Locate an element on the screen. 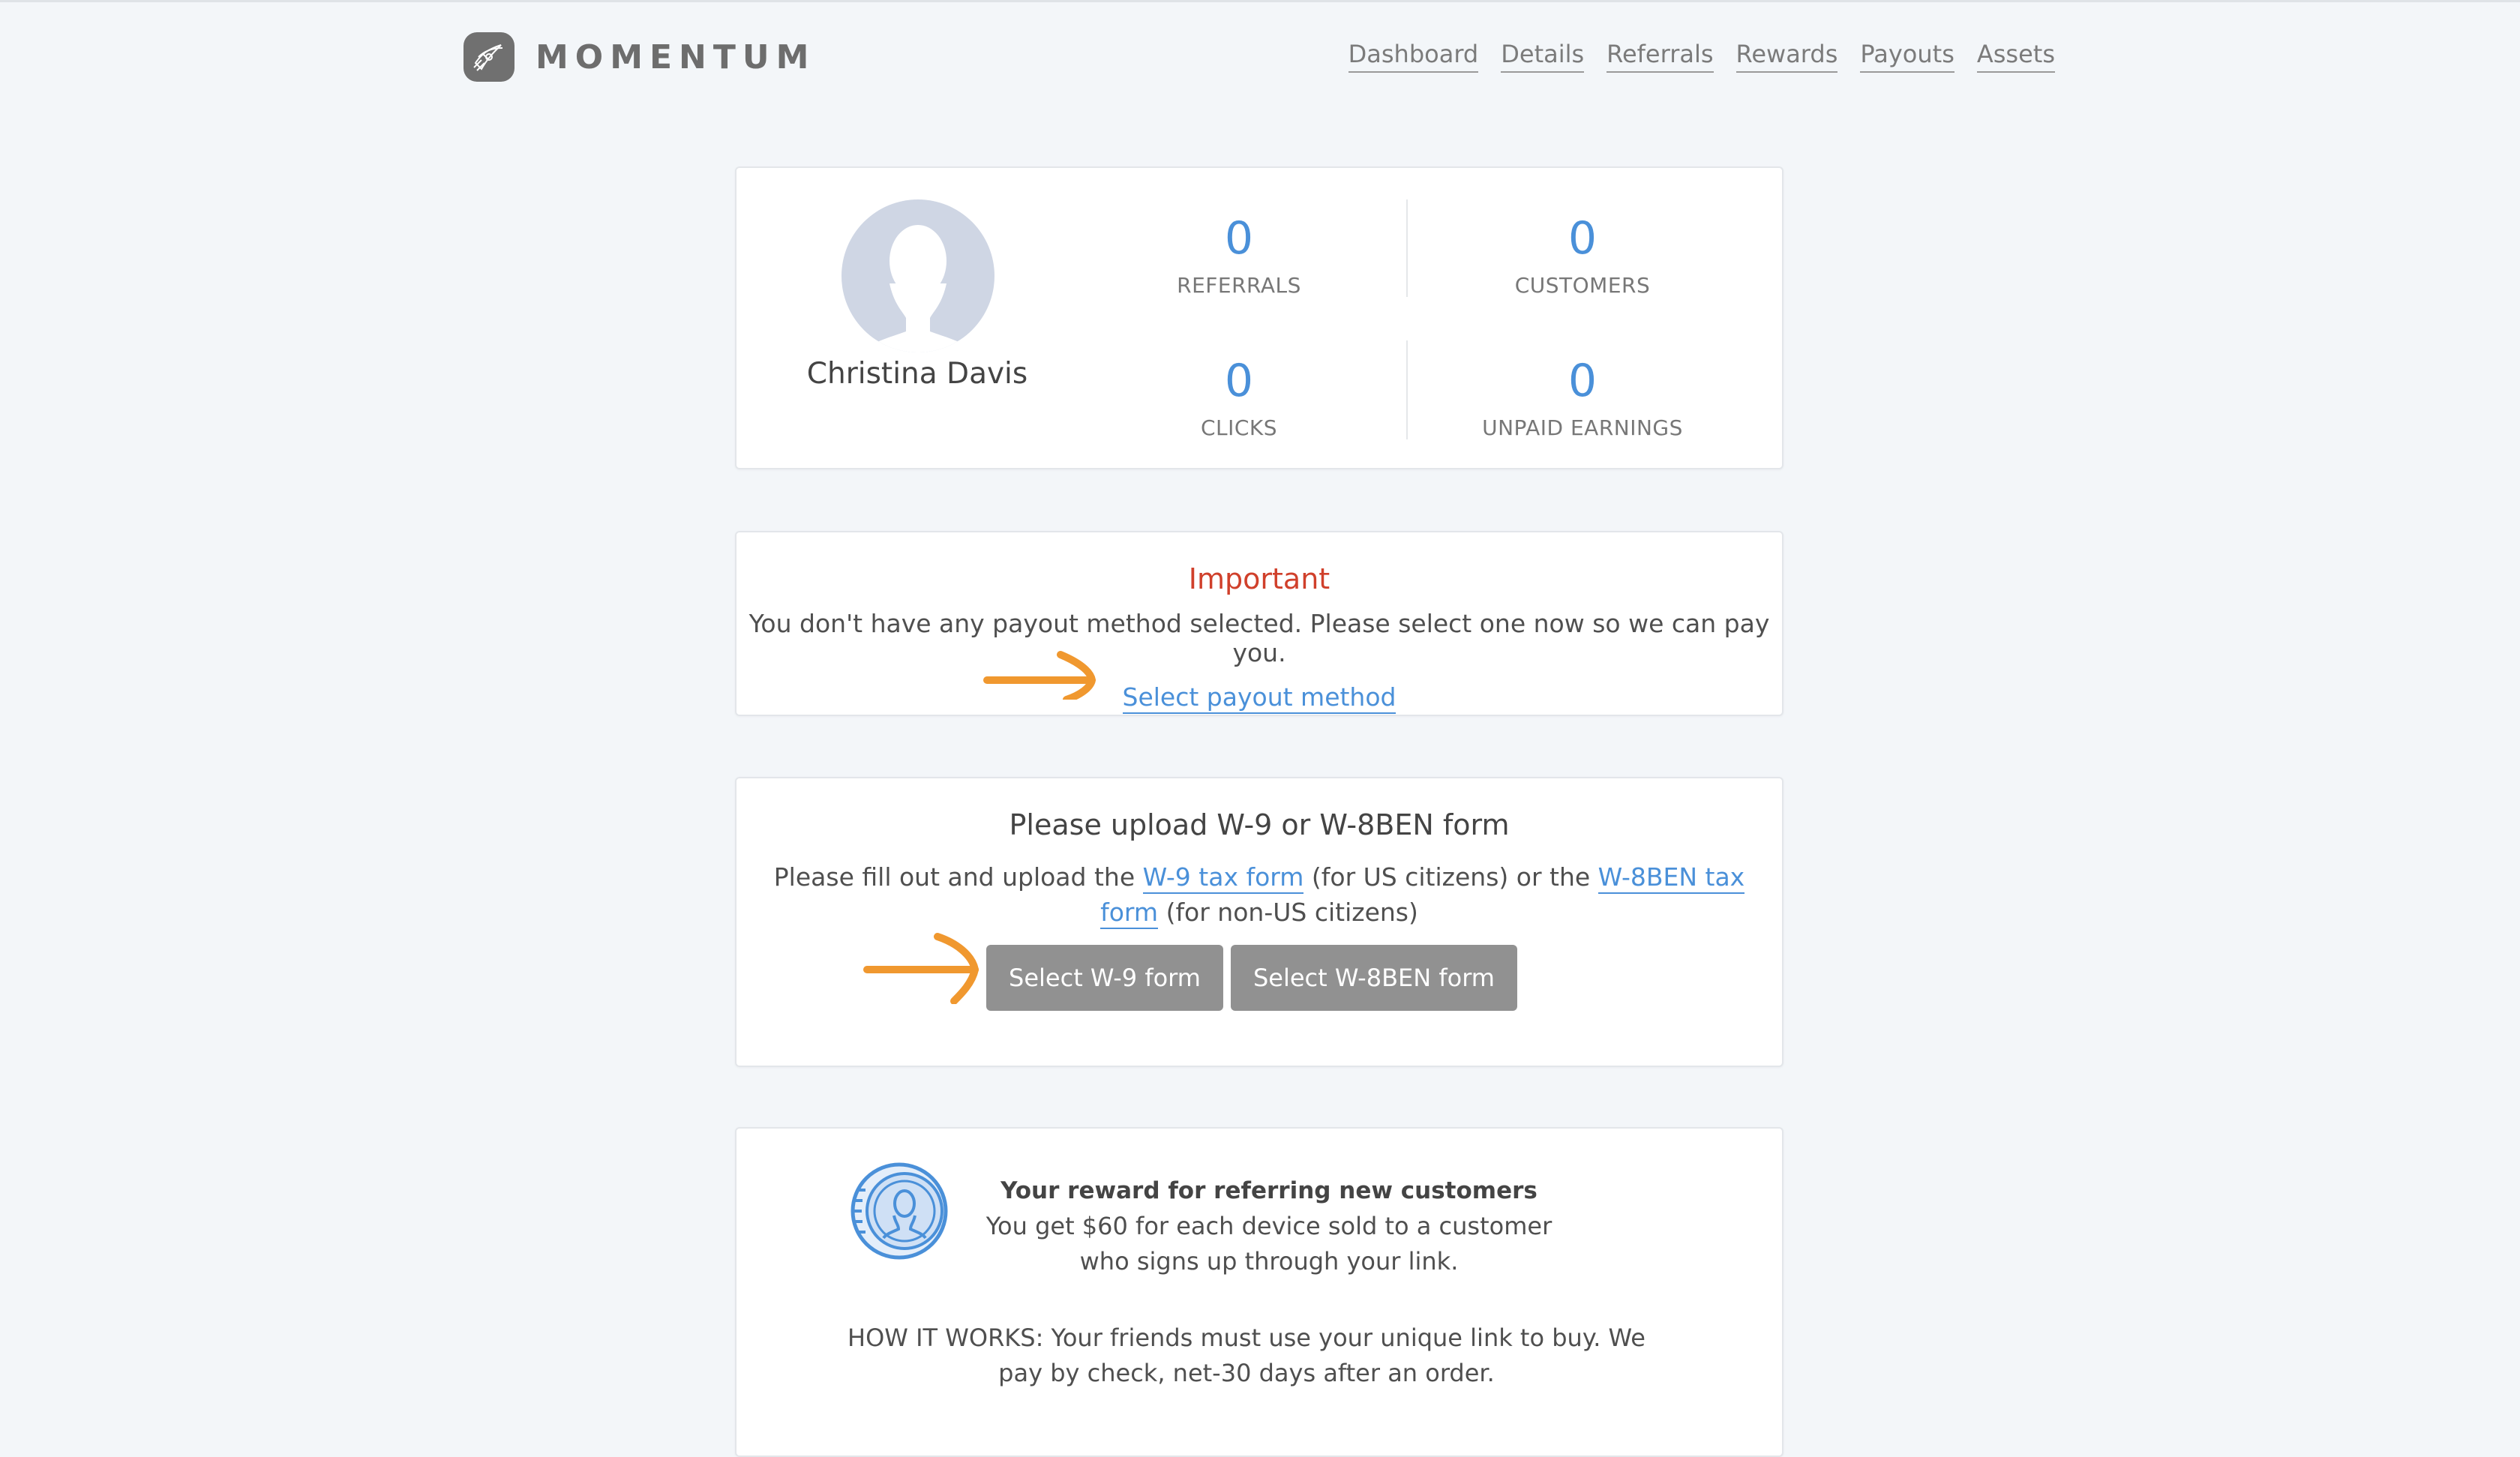  profile-name: Christina Davis is located at coordinates (917, 374).